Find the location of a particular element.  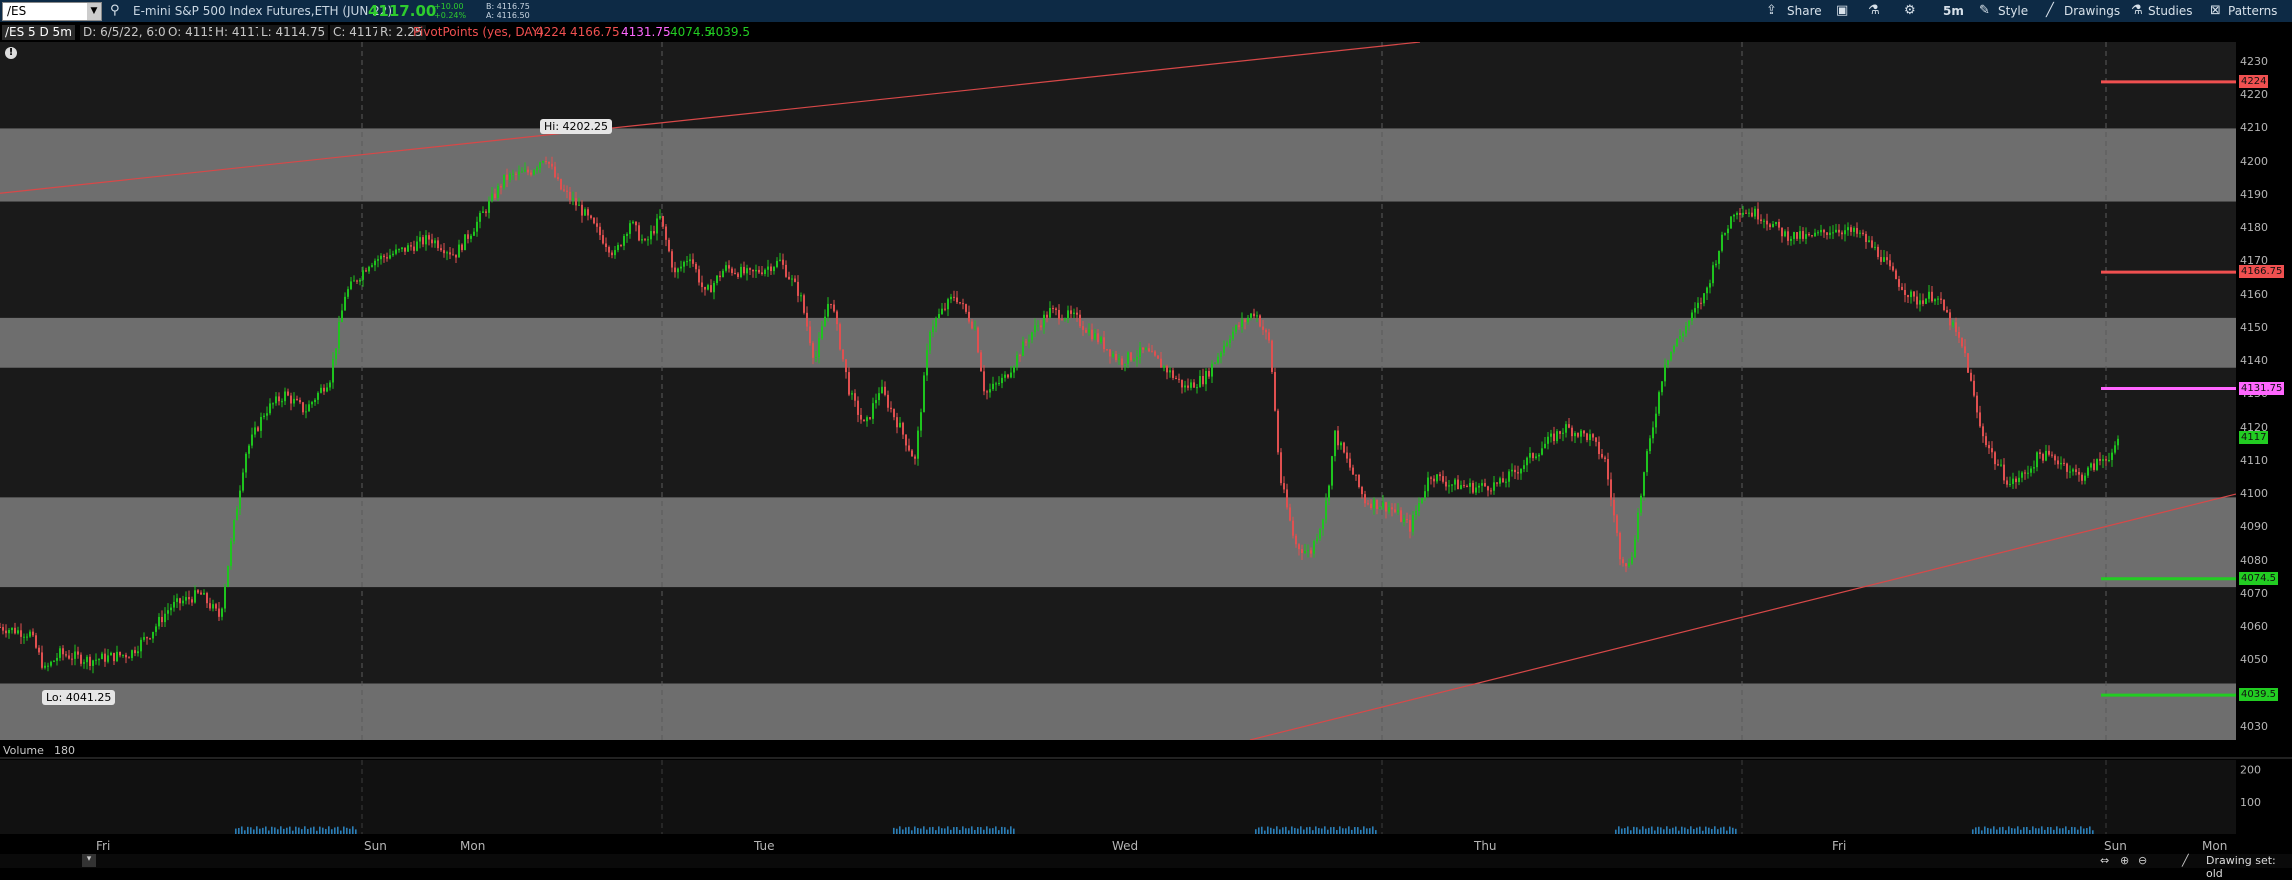

patterns-button: Patterns is located at coordinates (2252, 11).